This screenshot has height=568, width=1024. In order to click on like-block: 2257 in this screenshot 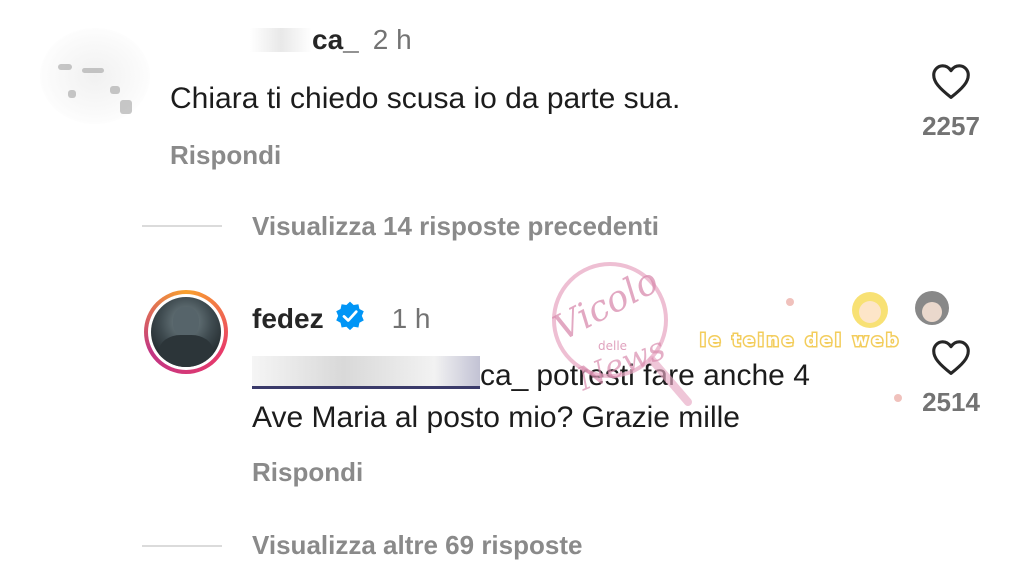, I will do `click(951, 102)`.